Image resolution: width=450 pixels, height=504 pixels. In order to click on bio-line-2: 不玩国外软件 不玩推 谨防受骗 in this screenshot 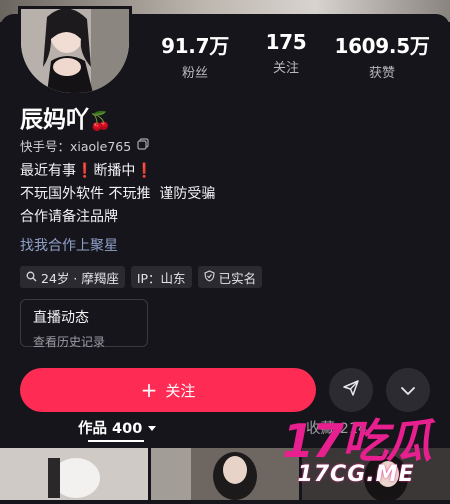, I will do `click(118, 194)`.